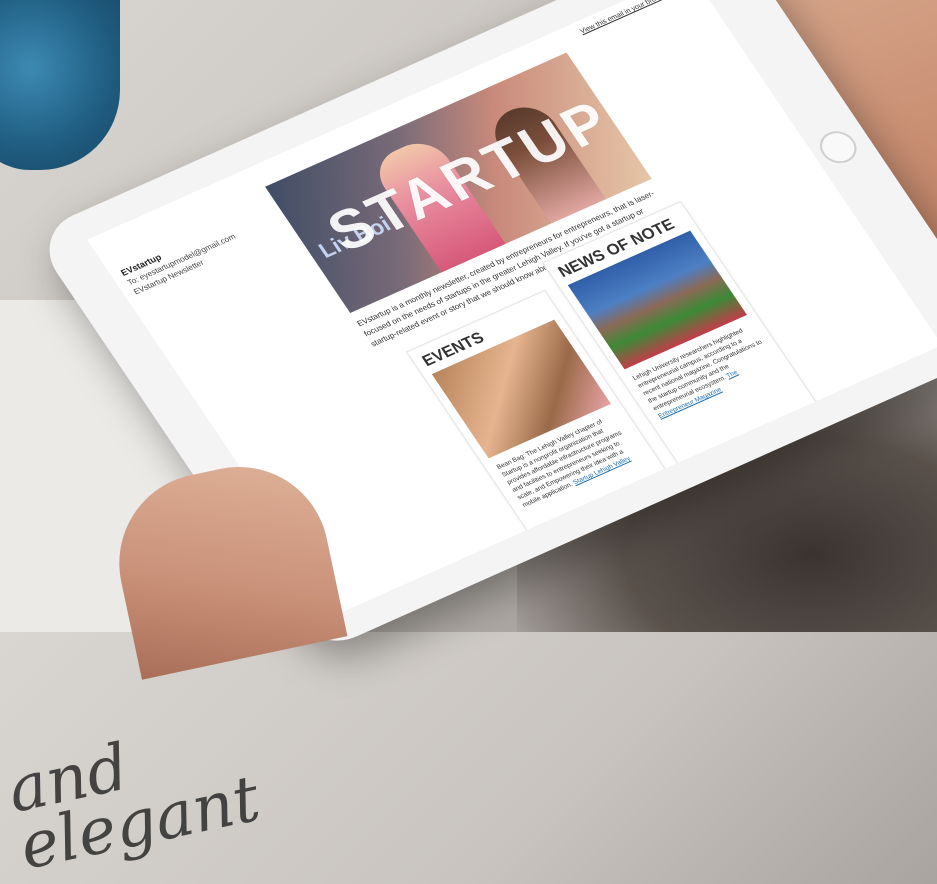 This screenshot has height=884, width=937. What do you see at coordinates (60, 85) in the screenshot?
I see `background-cup` at bounding box center [60, 85].